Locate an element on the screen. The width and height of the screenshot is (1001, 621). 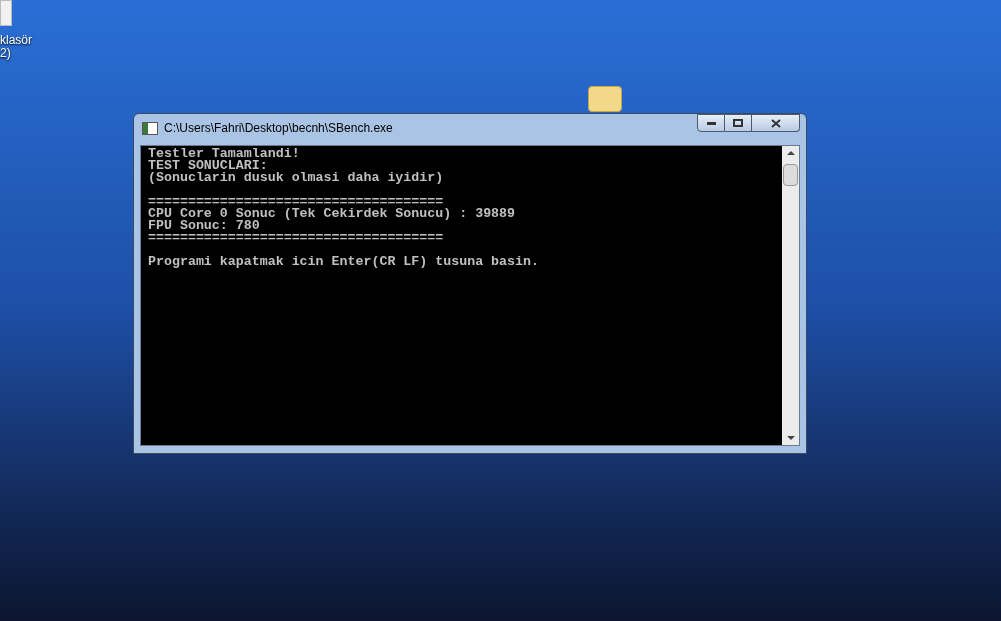
scroll-up-icon is located at coordinates (790, 153).